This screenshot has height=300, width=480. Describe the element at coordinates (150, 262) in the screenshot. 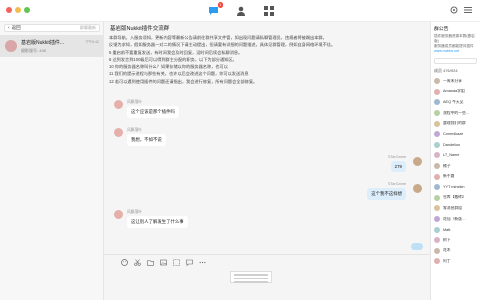

I see `folder-icon` at that location.